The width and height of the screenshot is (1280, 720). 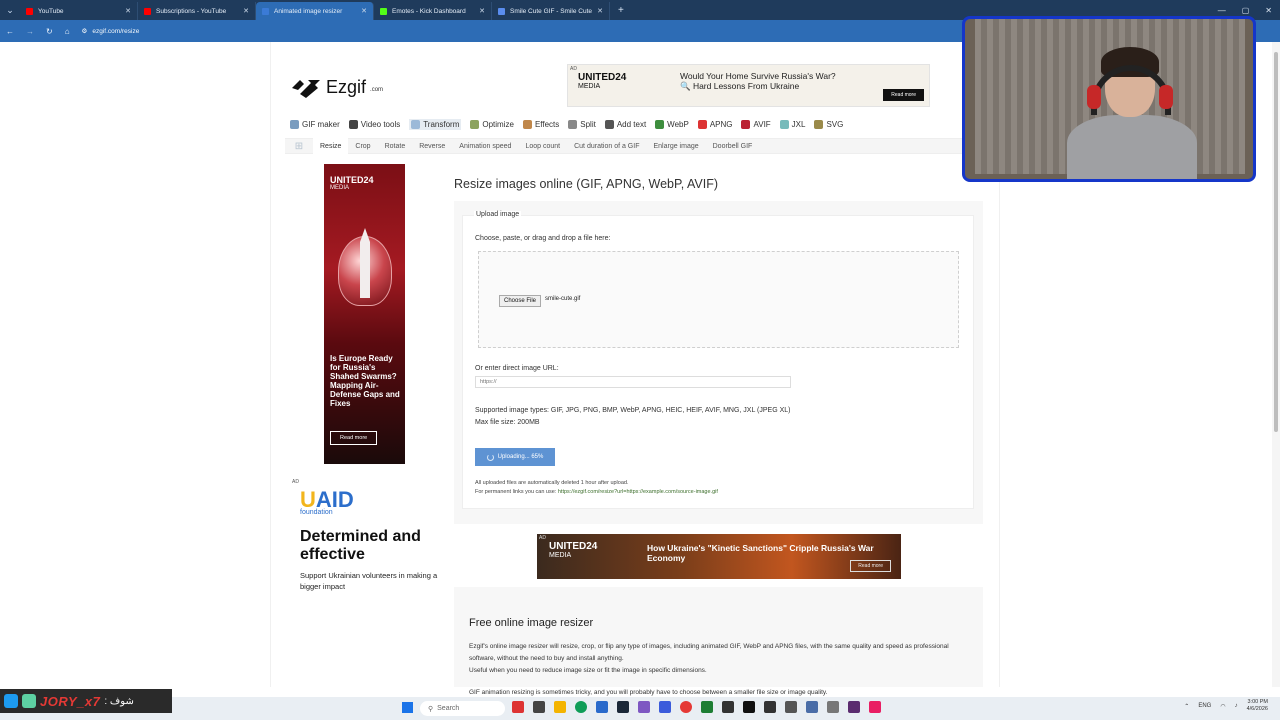 I want to click on menu-item: Optimize, so click(x=492, y=124).